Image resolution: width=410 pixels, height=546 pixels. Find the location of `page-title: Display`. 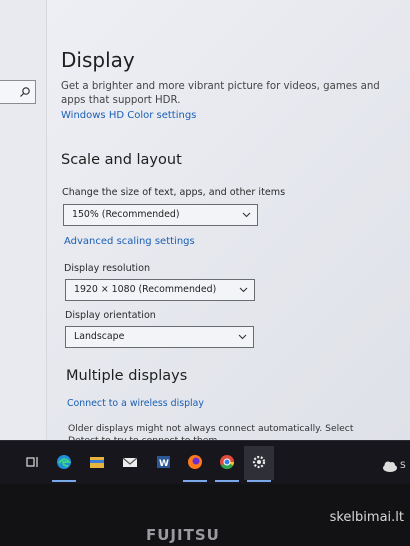

page-title: Display is located at coordinates (98, 60).